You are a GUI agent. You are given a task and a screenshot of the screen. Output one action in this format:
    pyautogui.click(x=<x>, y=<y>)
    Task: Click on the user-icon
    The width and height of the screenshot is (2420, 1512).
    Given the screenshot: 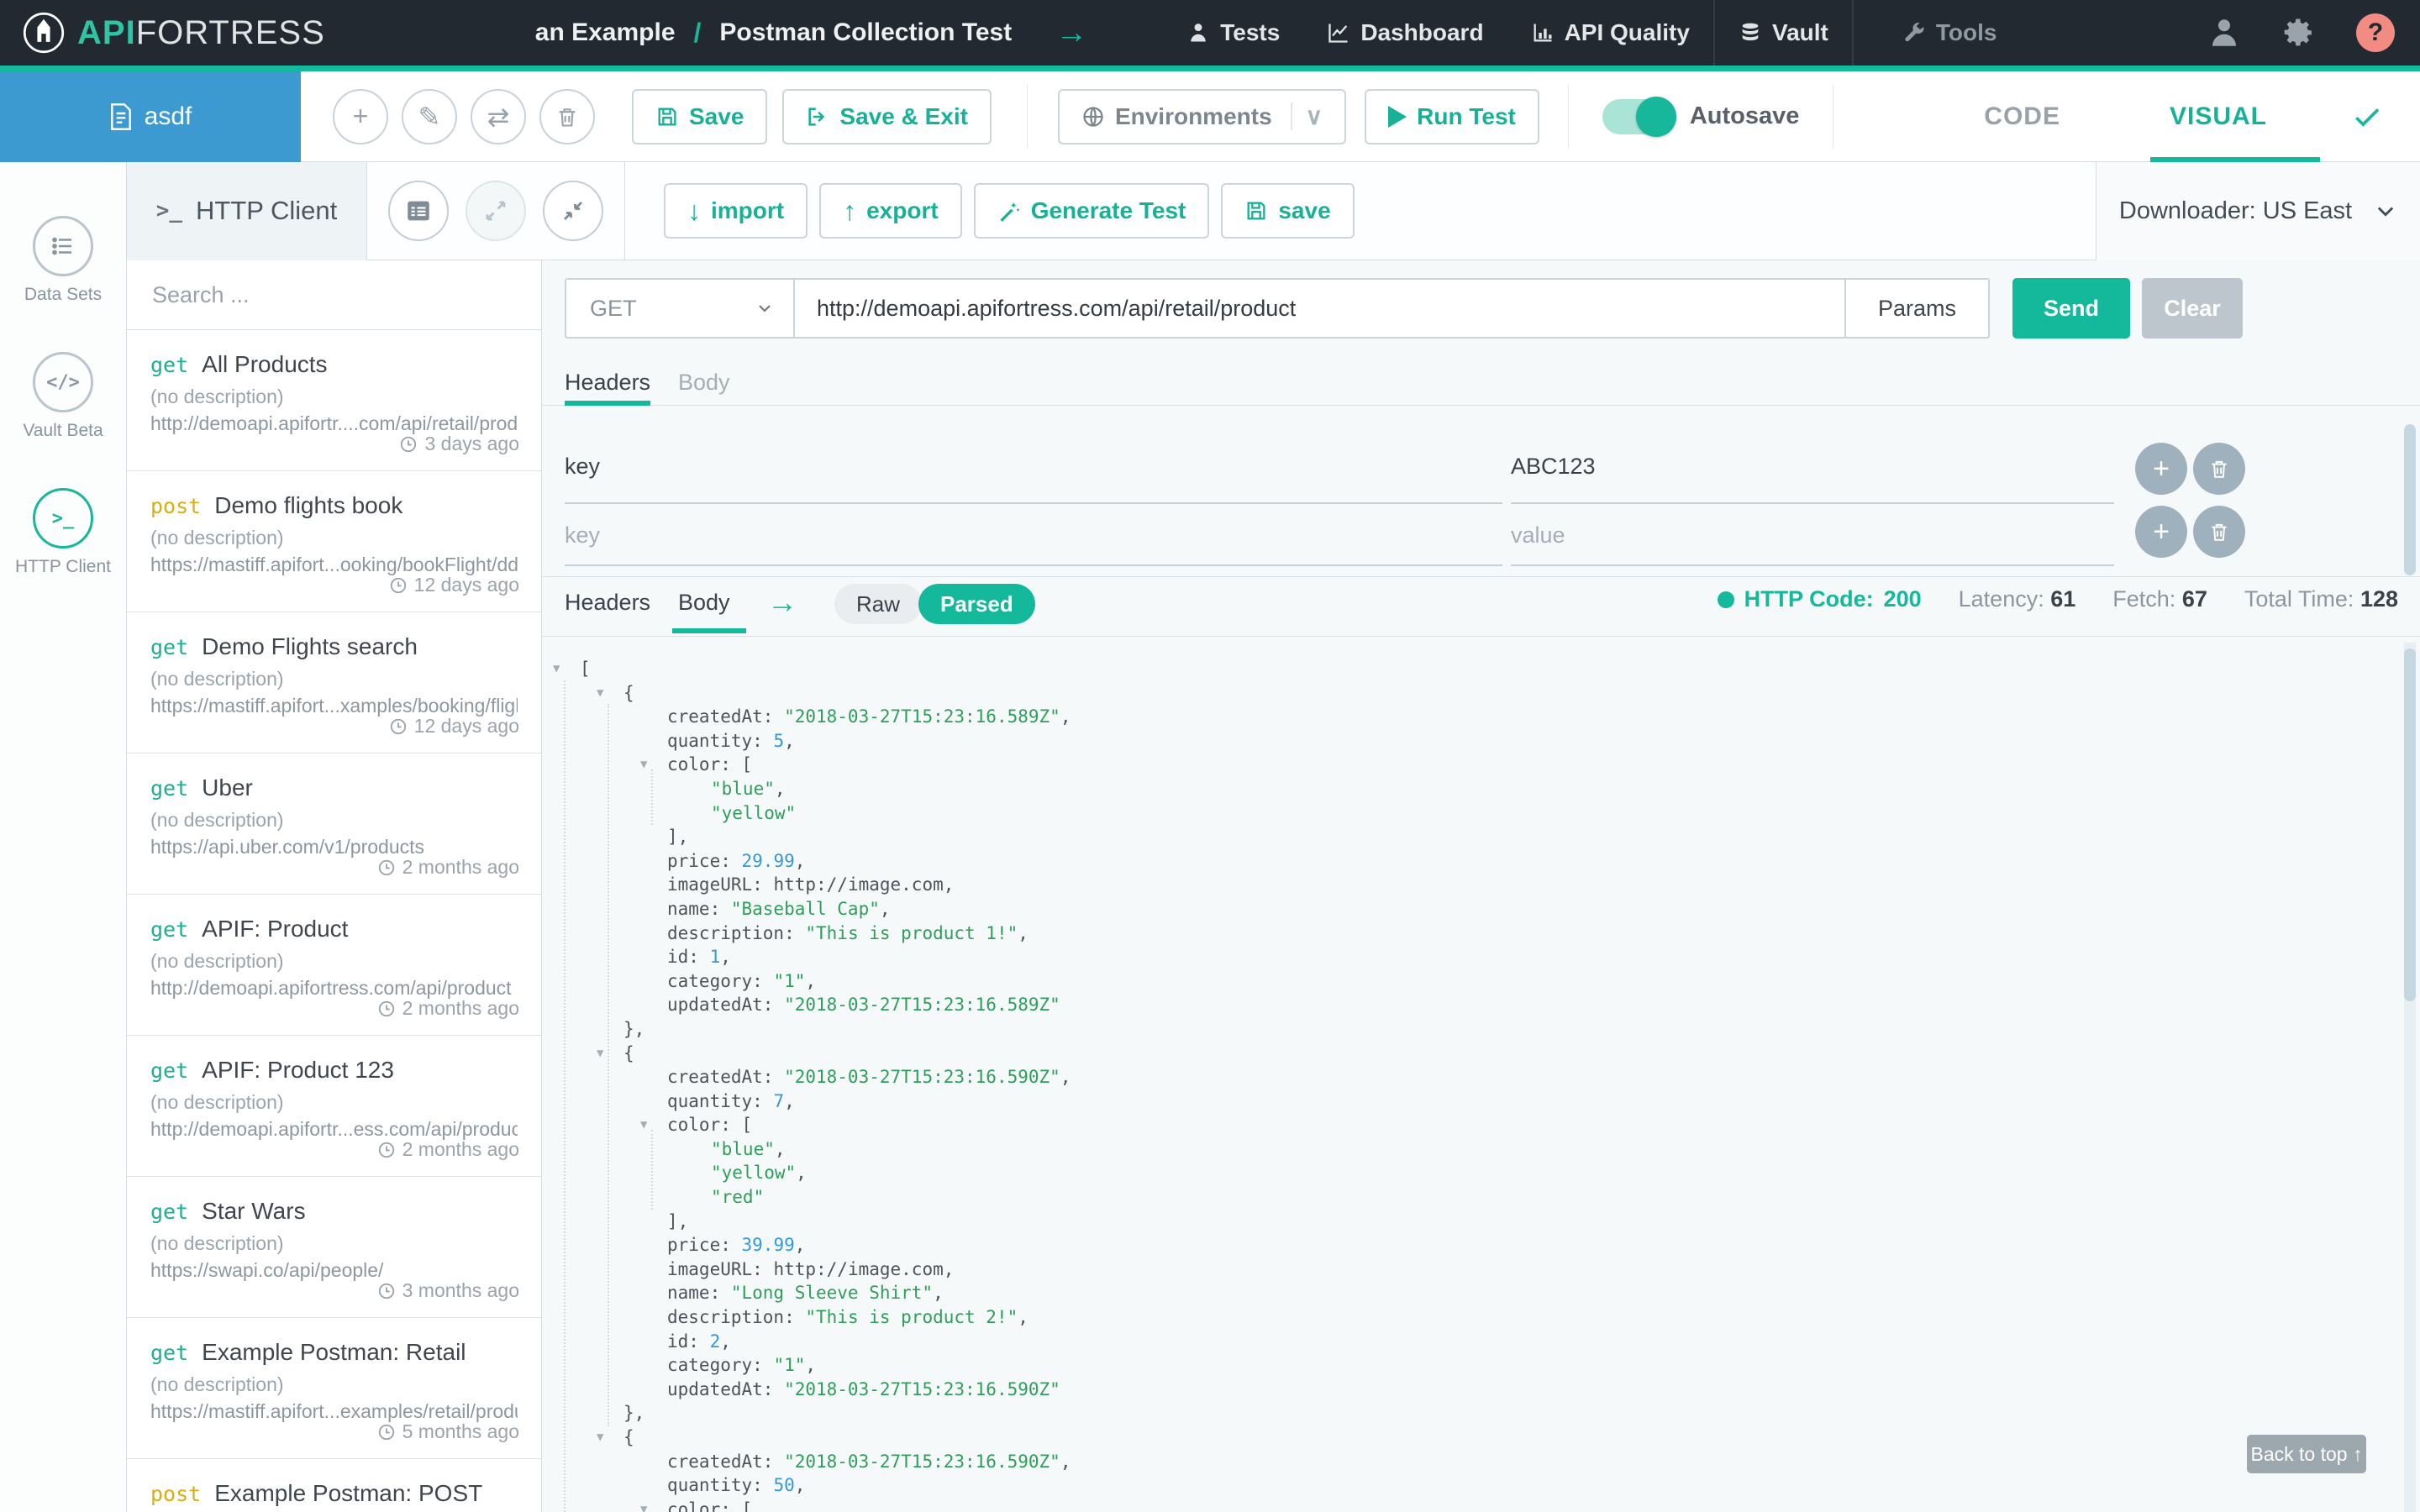 What is the action you would take?
    pyautogui.click(x=2224, y=32)
    